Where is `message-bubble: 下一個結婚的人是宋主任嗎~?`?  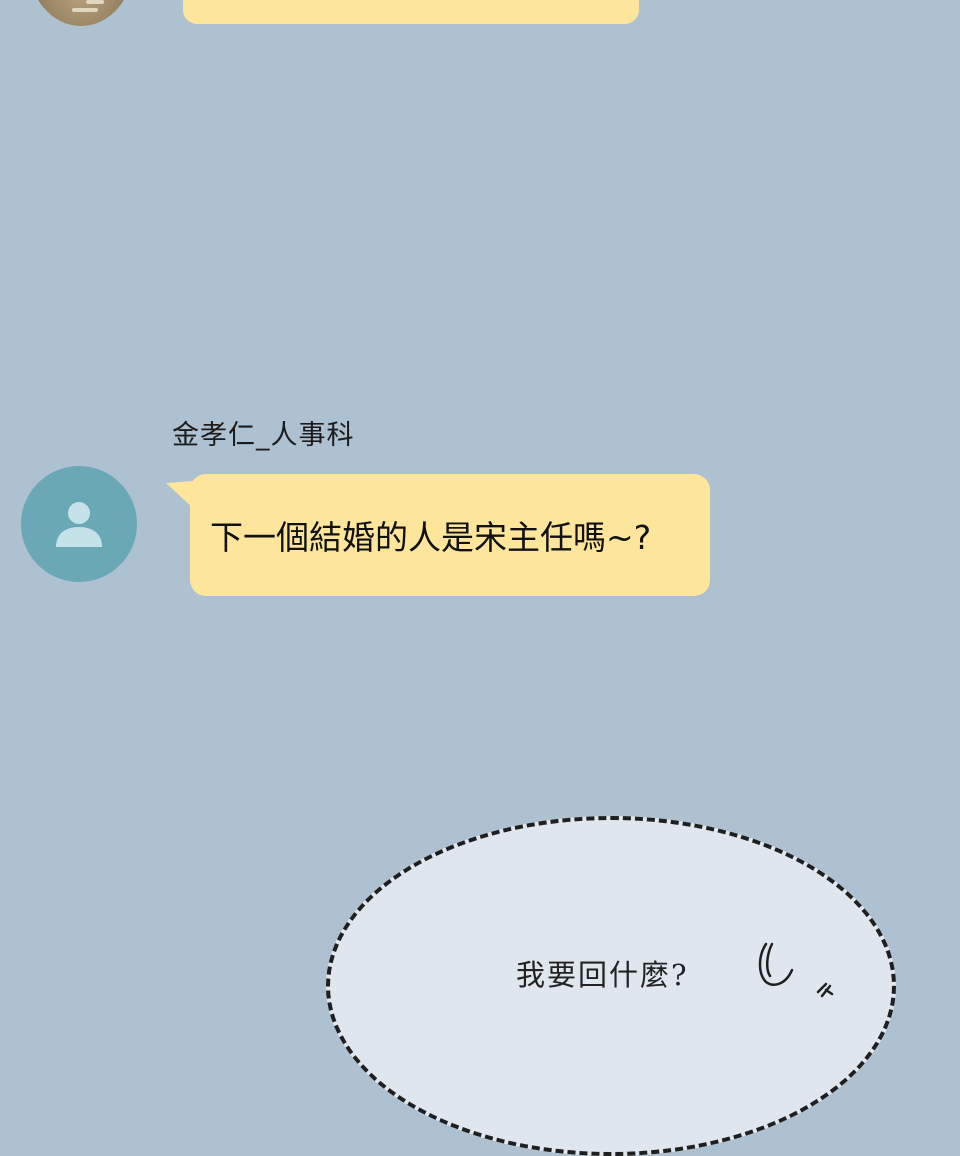 message-bubble: 下一個結婚的人是宋主任嗎~? is located at coordinates (450, 535).